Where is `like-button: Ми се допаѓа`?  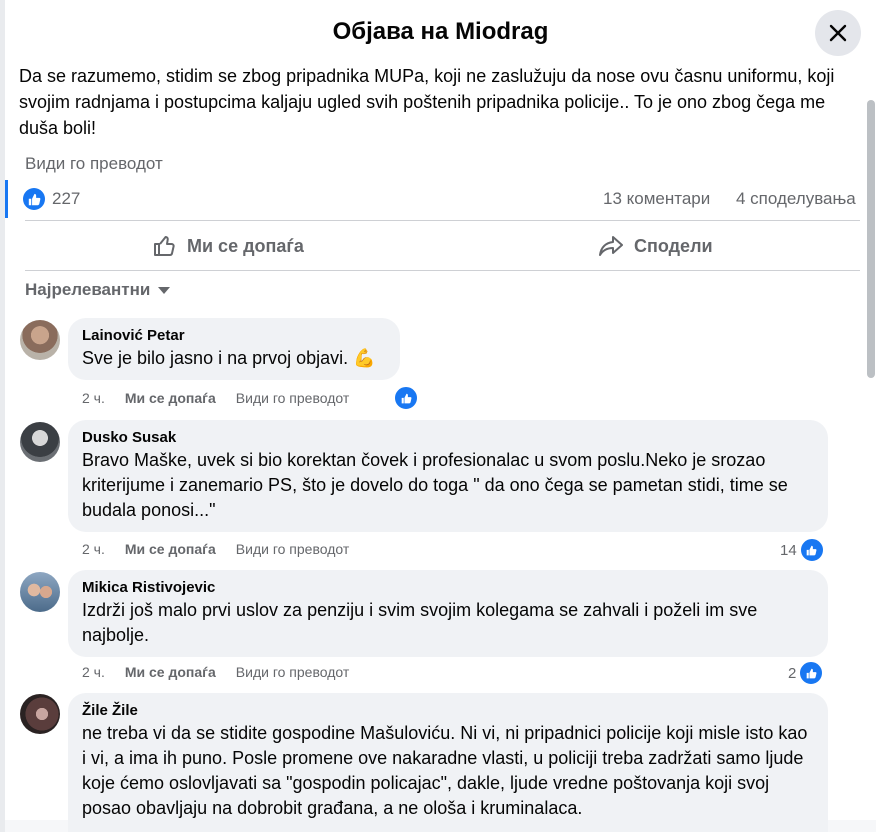 like-button: Ми се допаѓа is located at coordinates (228, 246).